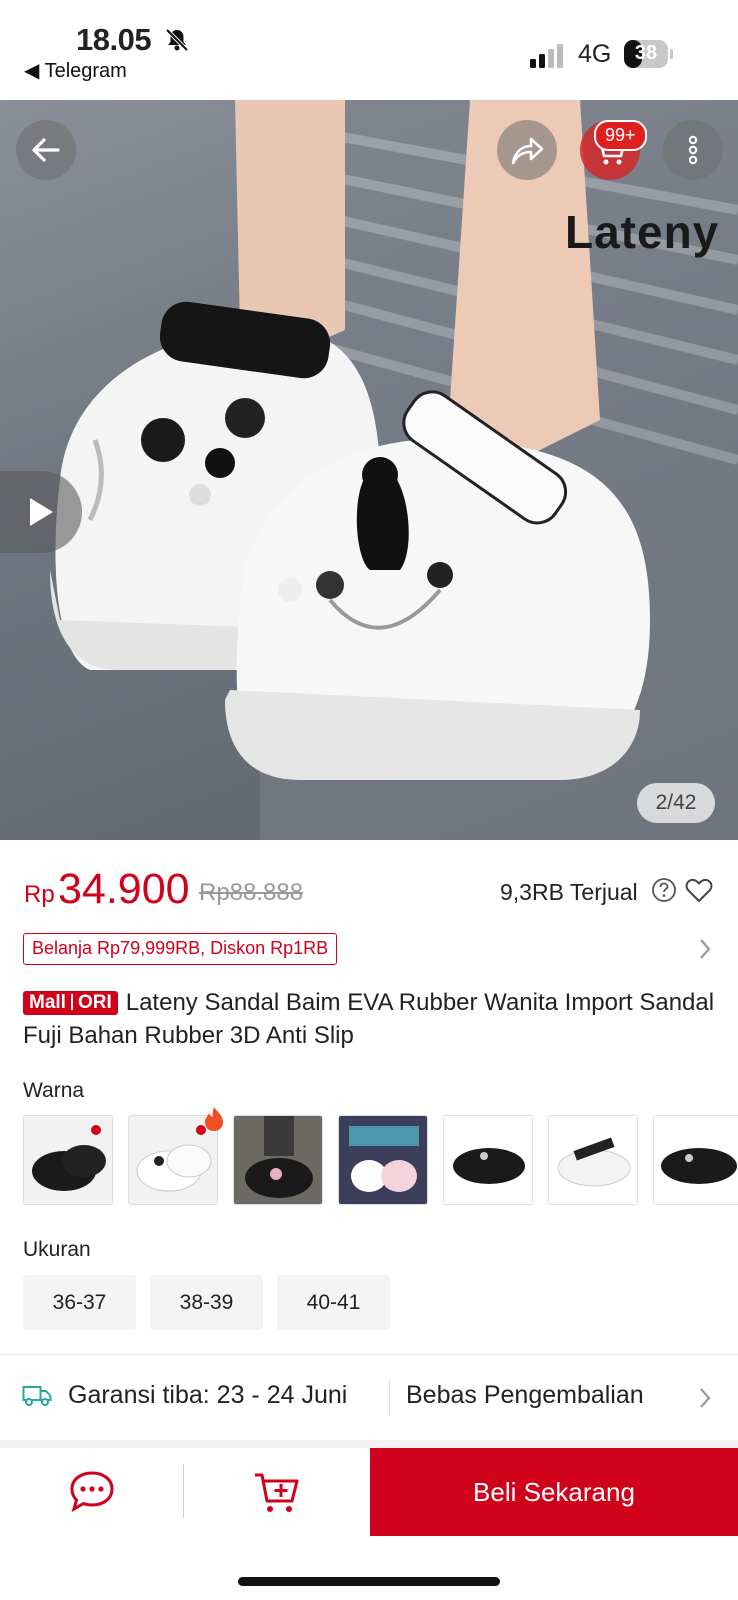  I want to click on battery-level: 38, so click(646, 53).